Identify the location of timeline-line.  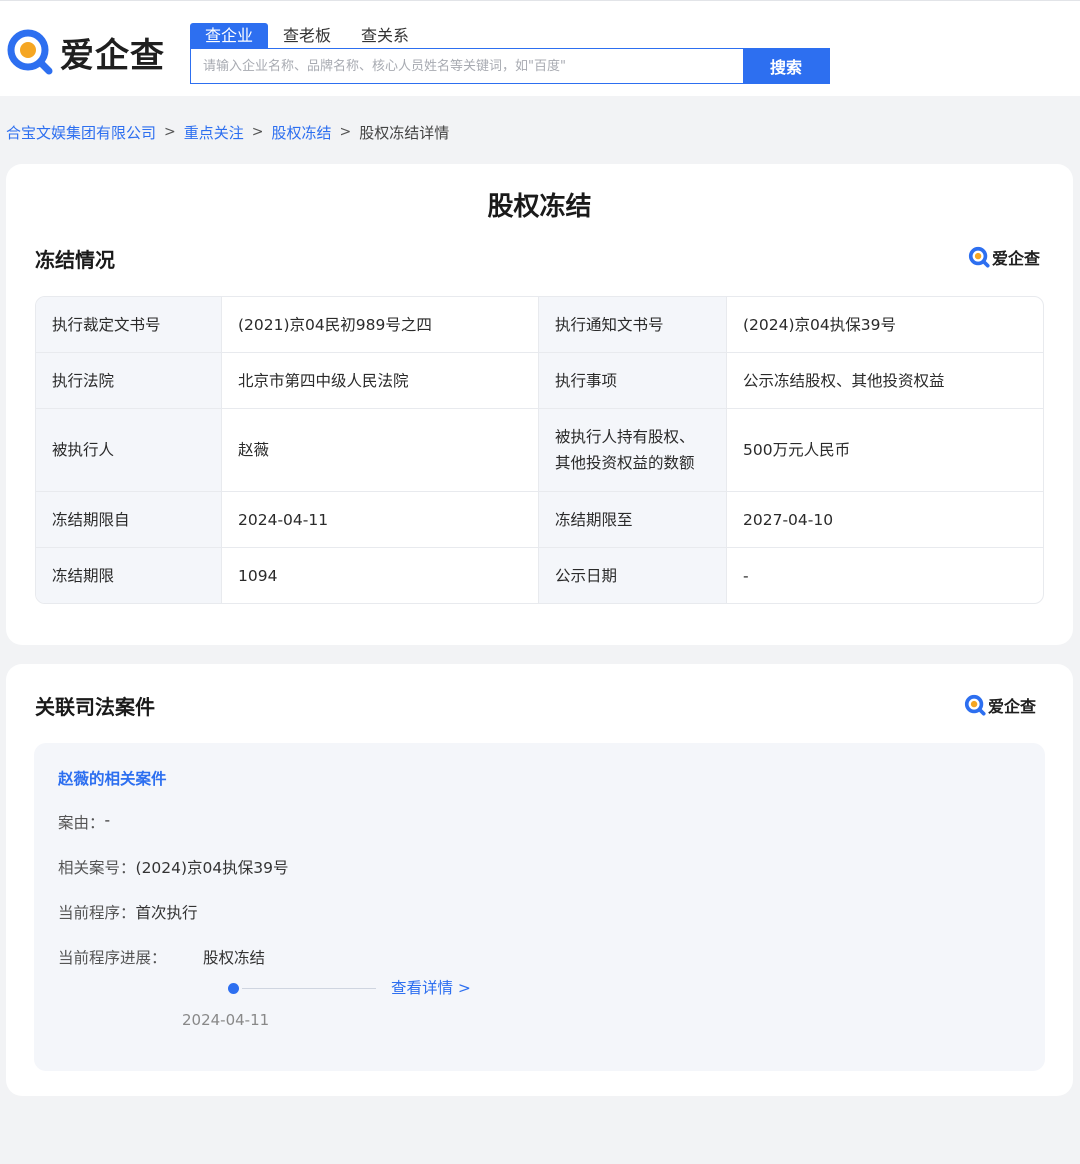
(309, 988).